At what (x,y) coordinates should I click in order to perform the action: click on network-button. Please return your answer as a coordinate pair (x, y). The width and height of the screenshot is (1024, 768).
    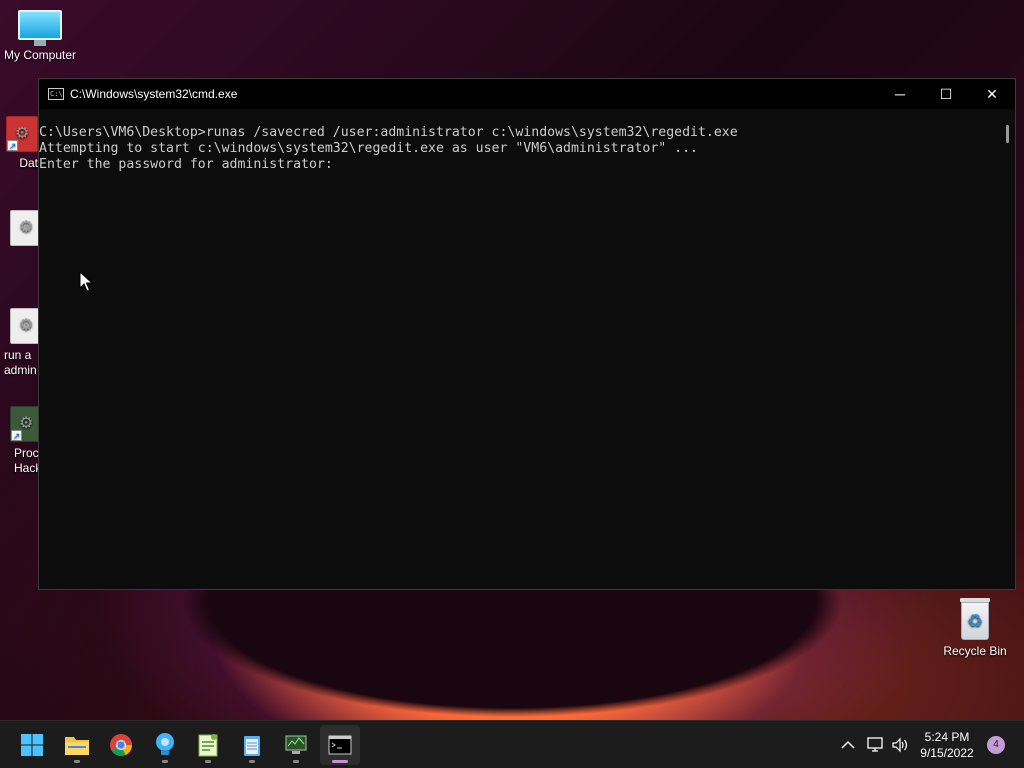
    Looking at the image, I should click on (875, 744).